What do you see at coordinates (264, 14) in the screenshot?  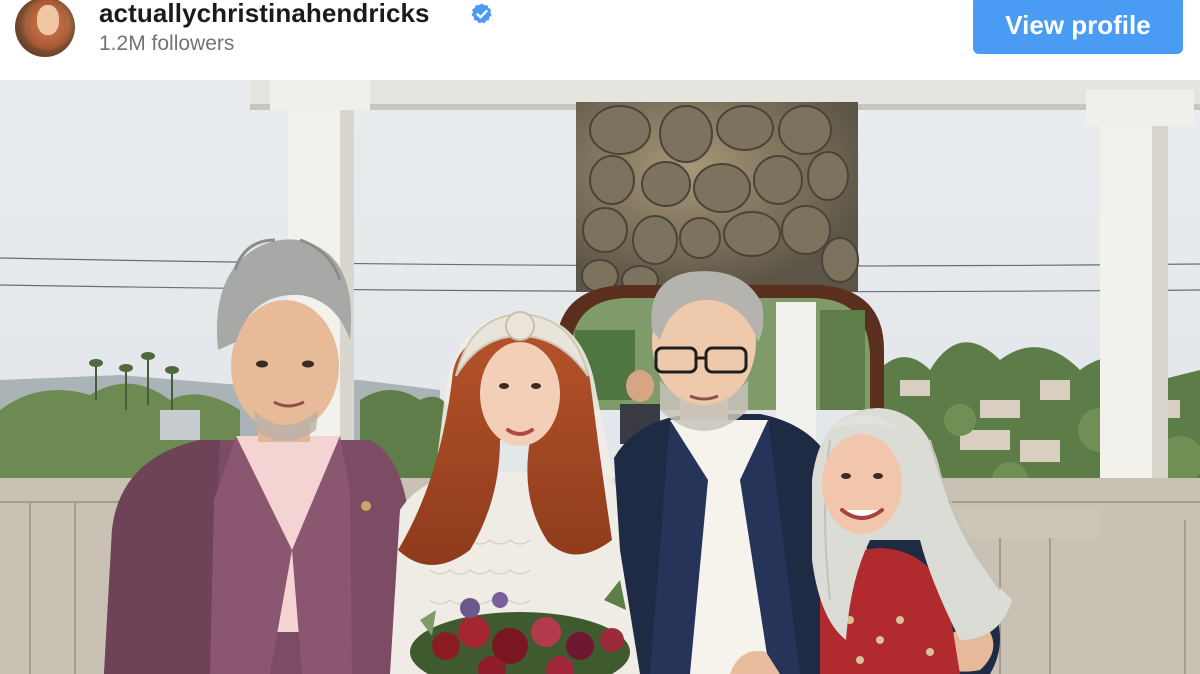 I see `username: actuallychristinahendricks` at bounding box center [264, 14].